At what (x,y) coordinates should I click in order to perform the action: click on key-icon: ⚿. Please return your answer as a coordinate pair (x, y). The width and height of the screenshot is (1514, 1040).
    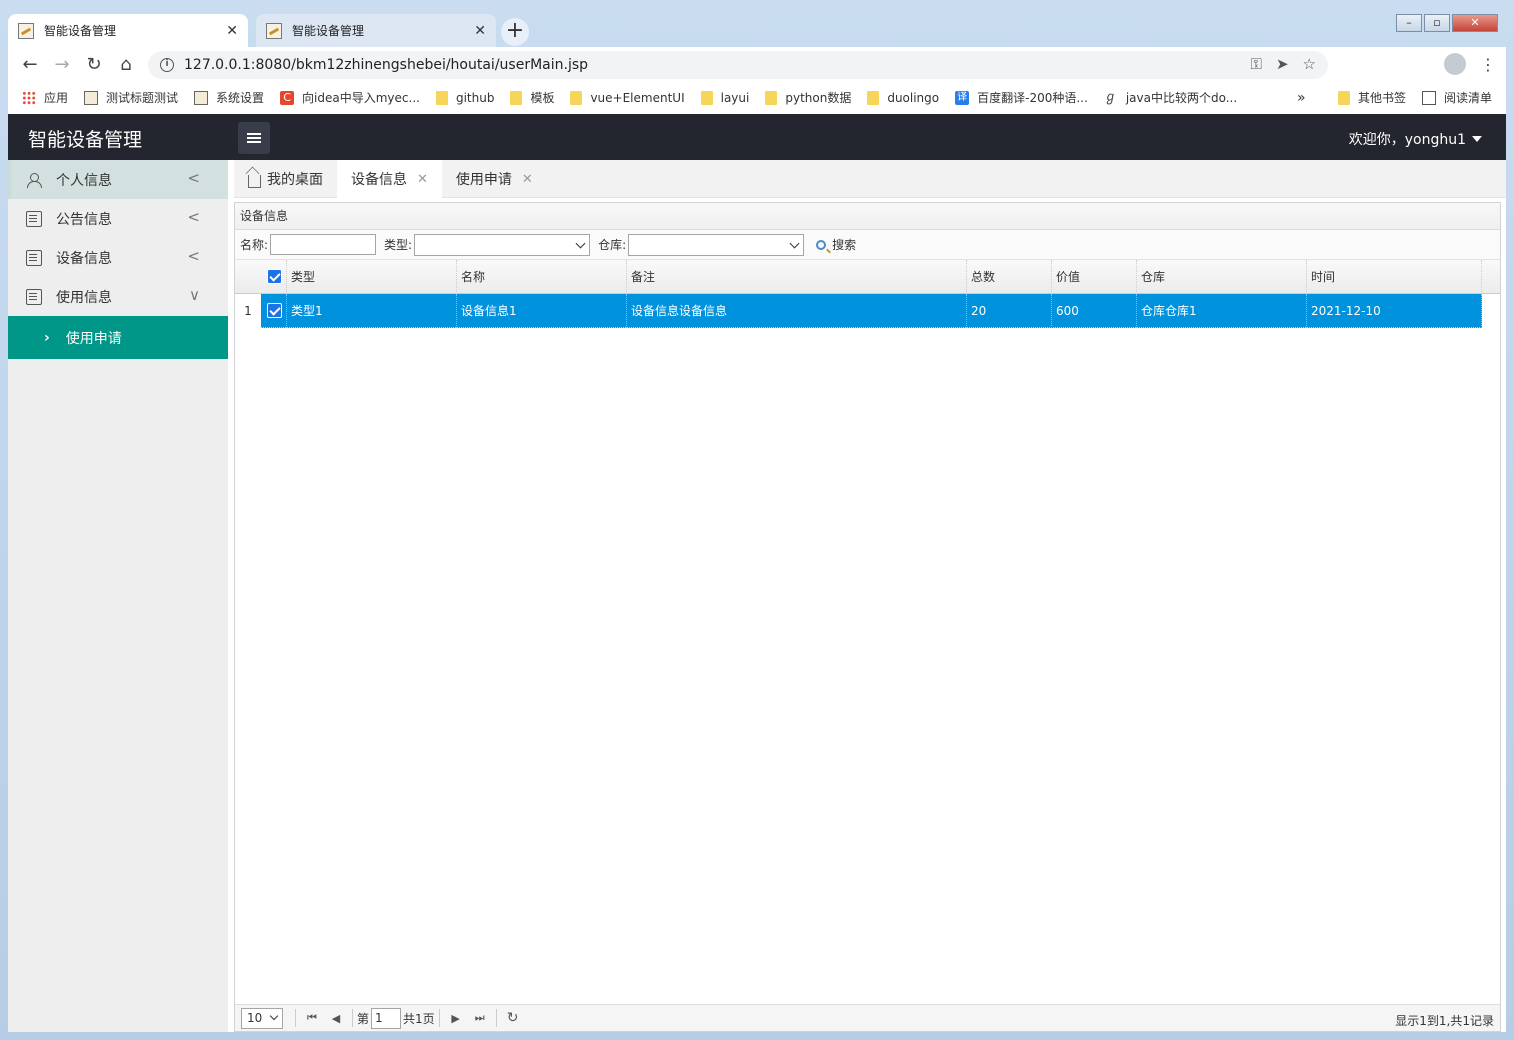
    Looking at the image, I should click on (1256, 64).